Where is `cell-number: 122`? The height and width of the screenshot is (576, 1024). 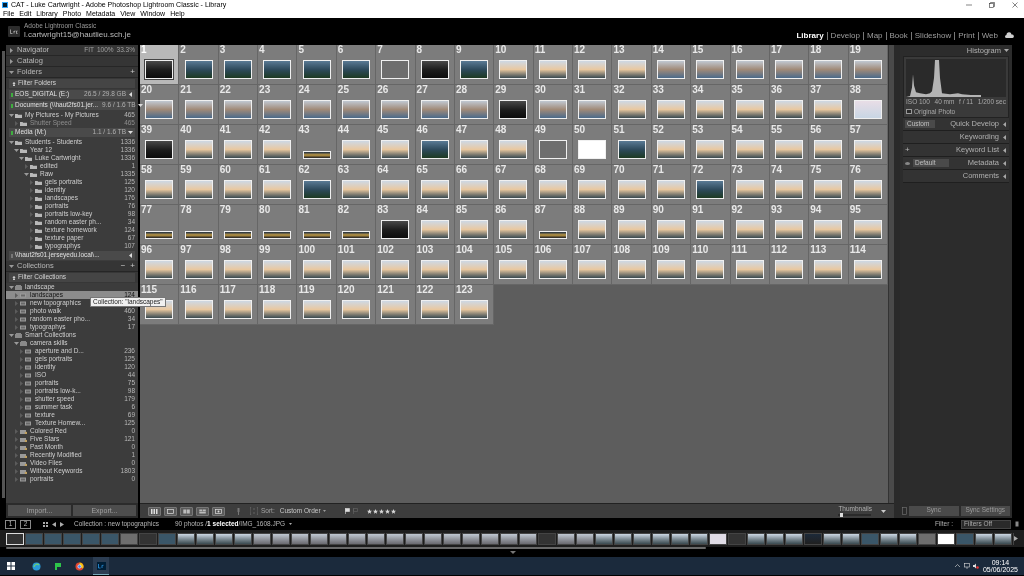
cell-number: 122 is located at coordinates (425, 290).